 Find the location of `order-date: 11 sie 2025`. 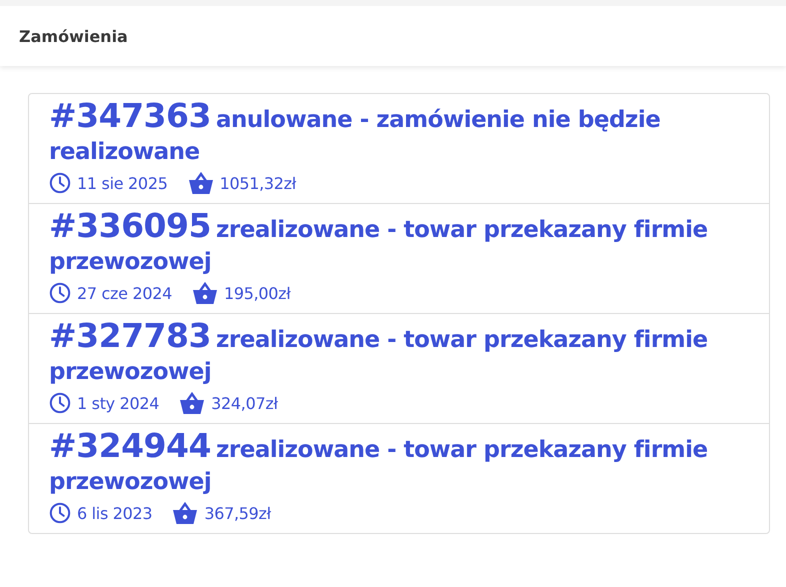

order-date: 11 sie 2025 is located at coordinates (122, 183).